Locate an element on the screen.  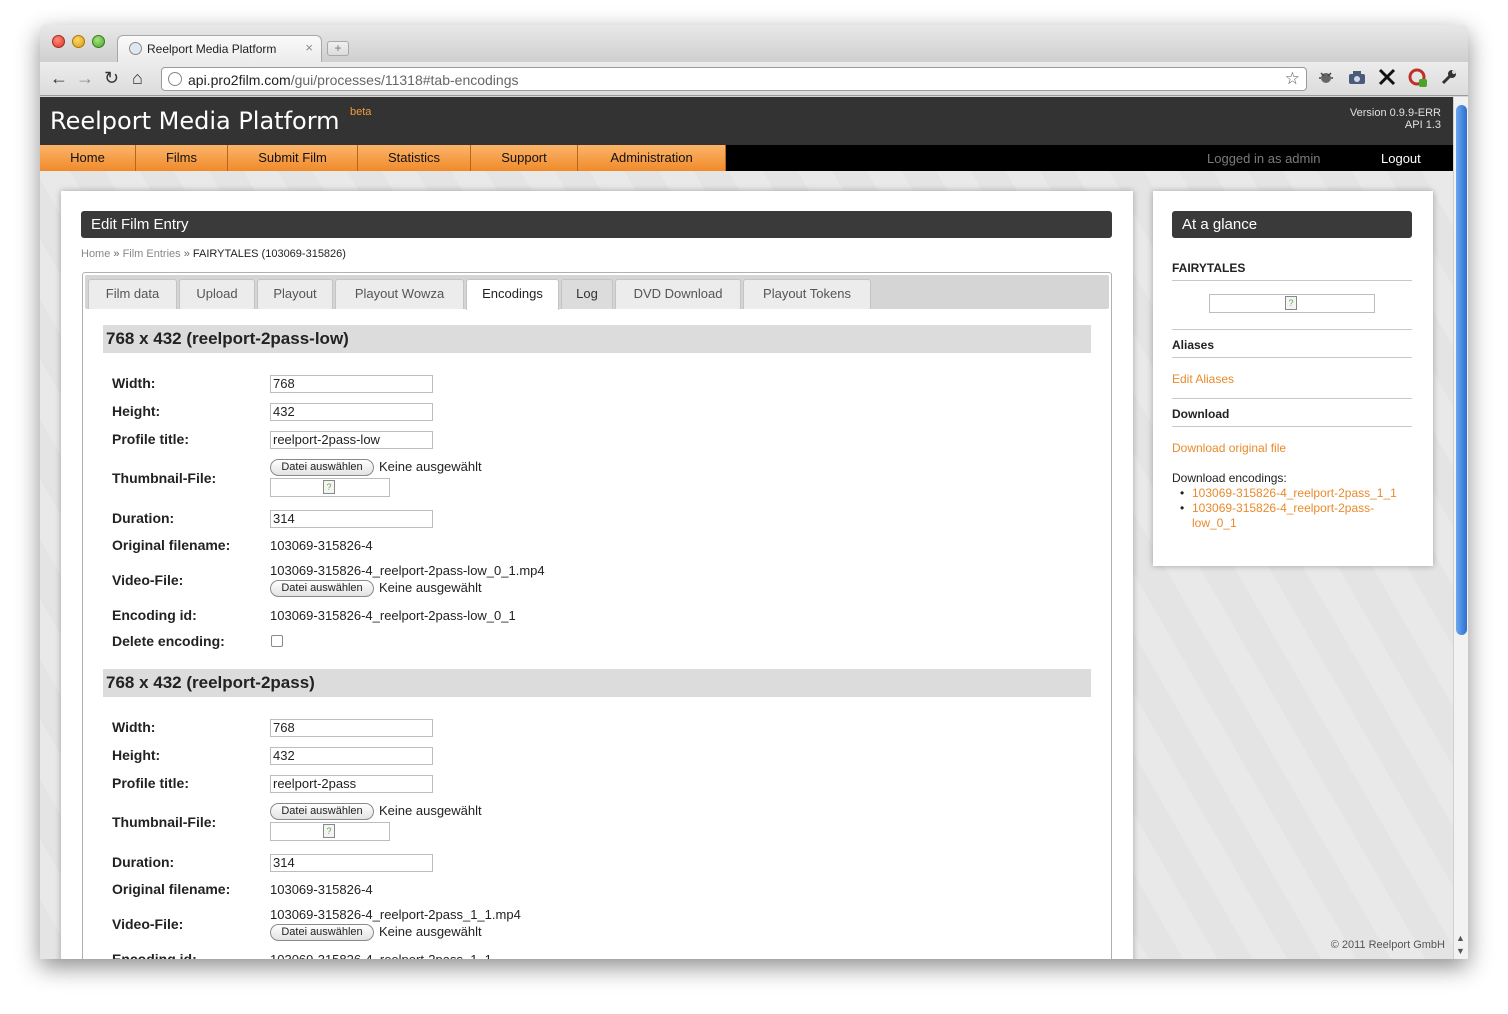
breadcrumb-home: Home is located at coordinates (95, 254).